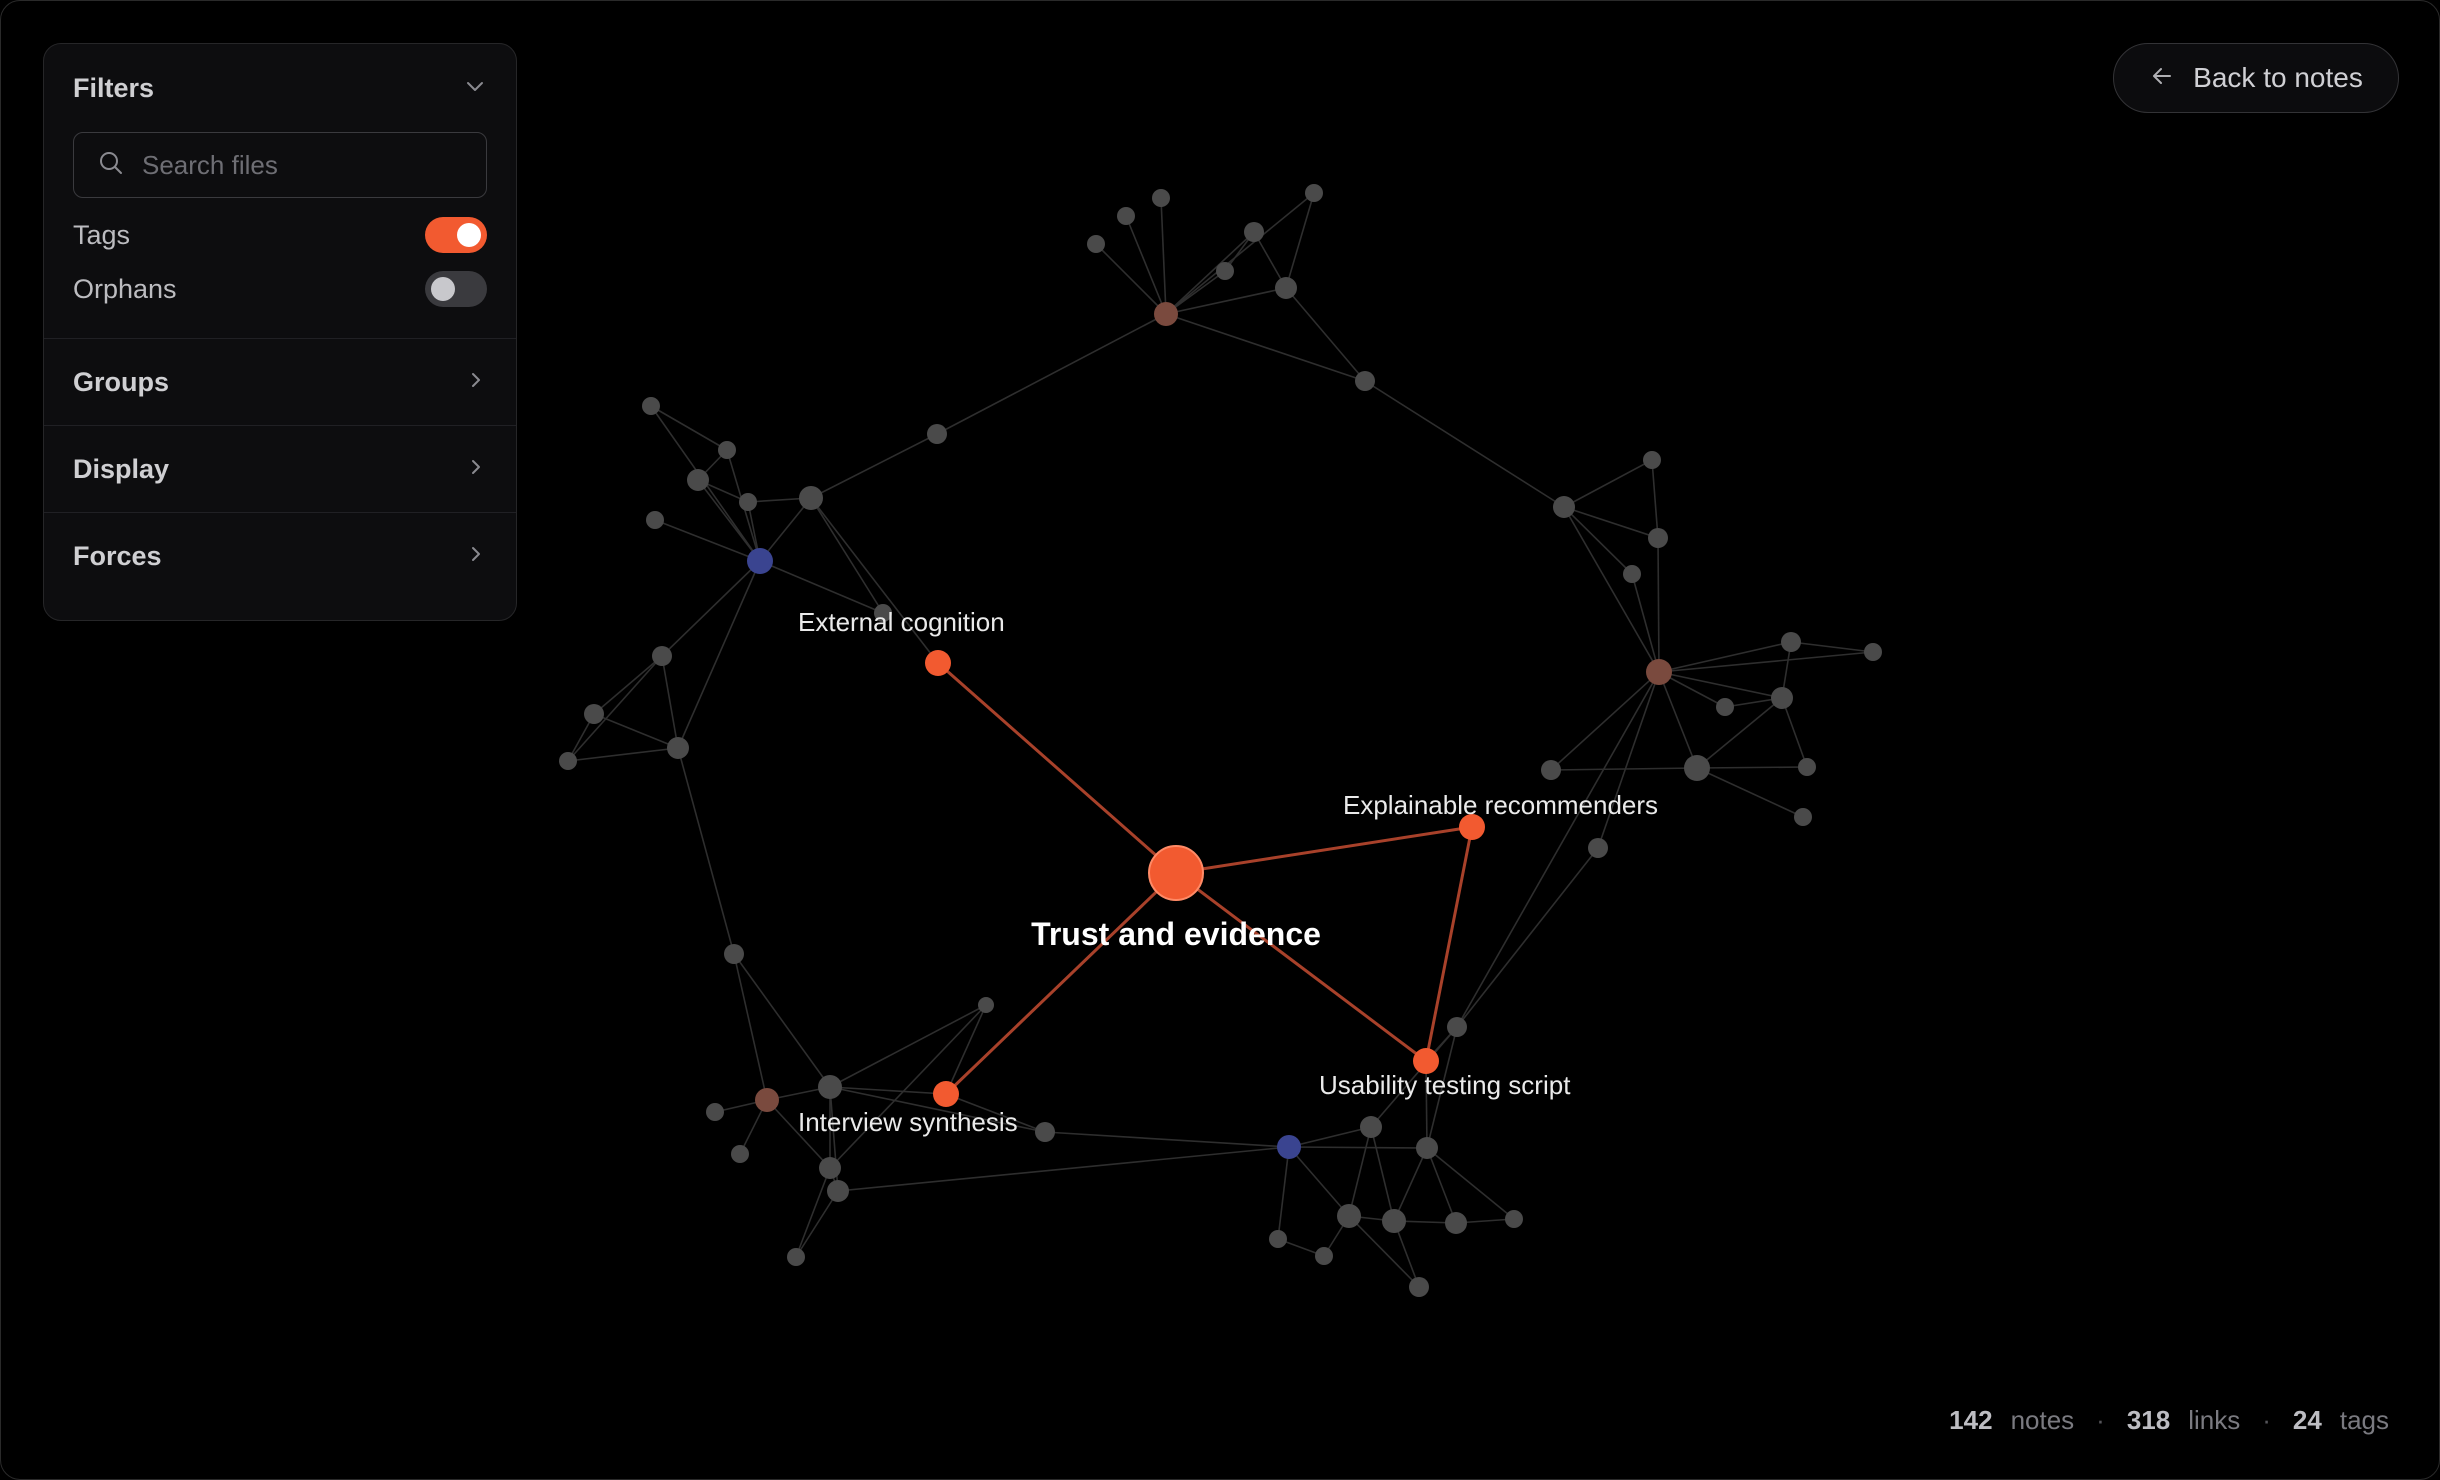 This screenshot has height=1480, width=2440. Describe the element at coordinates (456, 235) in the screenshot. I see `tags-toggle` at that location.